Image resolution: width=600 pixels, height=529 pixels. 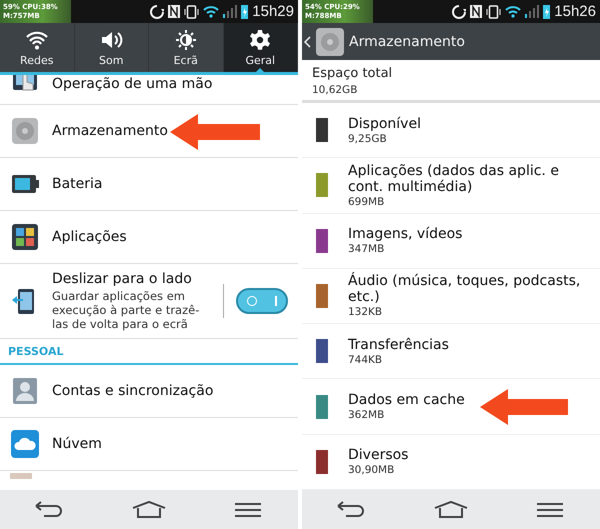 What do you see at coordinates (407, 400) in the screenshot?
I see `category-name: Dados em cache` at bounding box center [407, 400].